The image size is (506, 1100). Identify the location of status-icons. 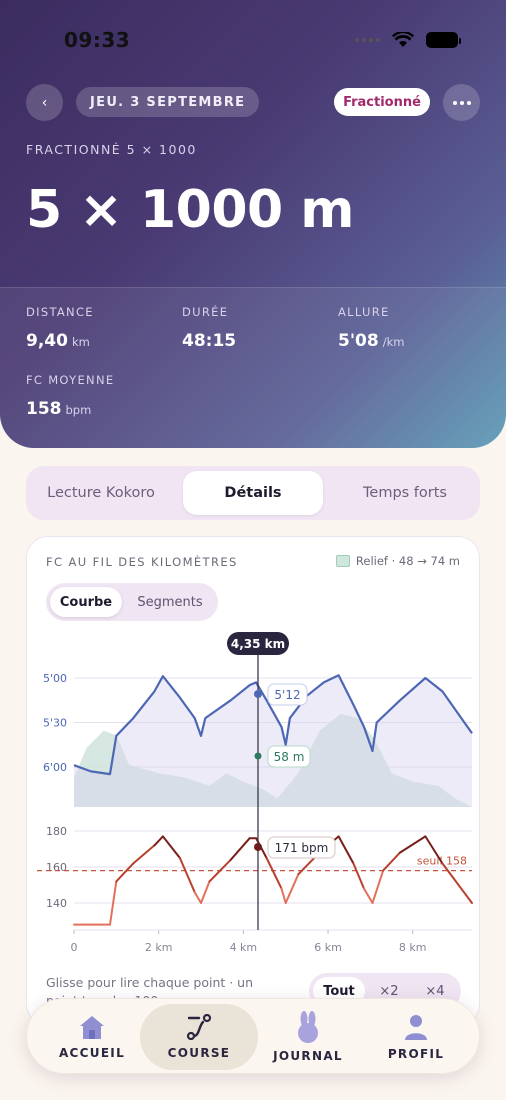
(408, 40).